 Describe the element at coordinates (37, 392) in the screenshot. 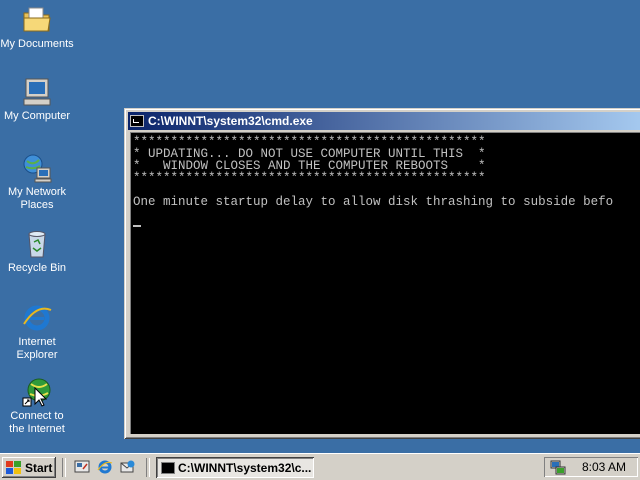

I see `connect-internet-icon` at that location.